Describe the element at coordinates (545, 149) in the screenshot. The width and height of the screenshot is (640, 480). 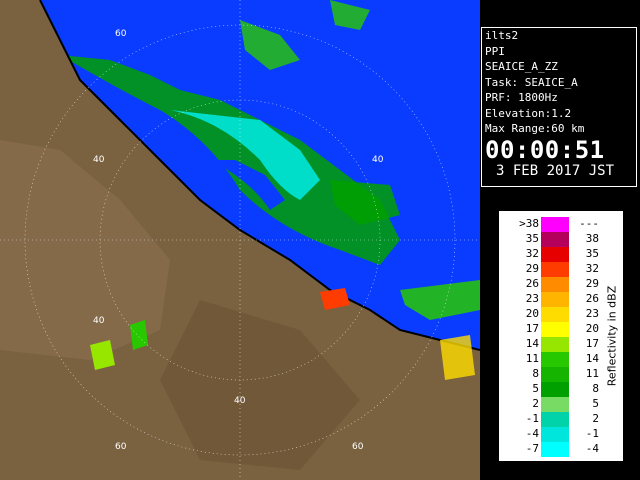
I see `scan-time: 00:00:51` at that location.